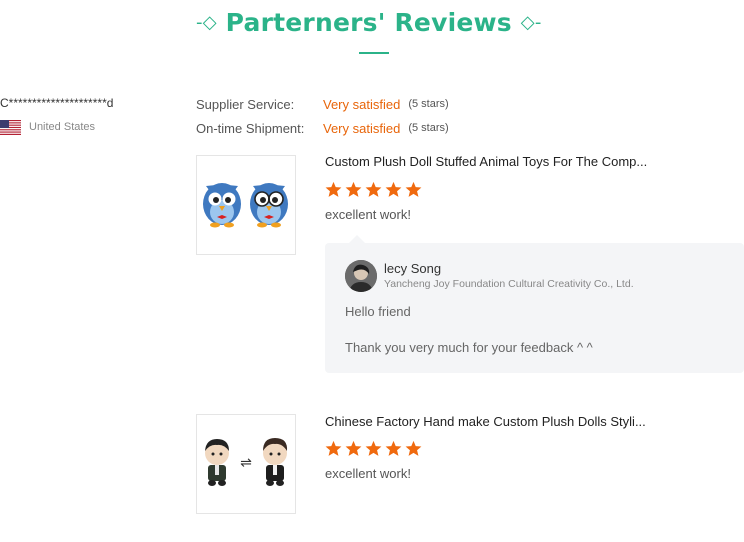 The width and height of the screenshot is (744, 542). What do you see at coordinates (57, 103) in the screenshot?
I see `reviewer-name: C*********************d` at bounding box center [57, 103].